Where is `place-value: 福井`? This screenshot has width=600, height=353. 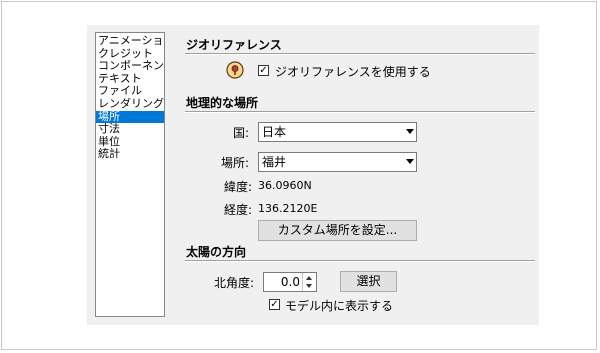
place-value: 福井 is located at coordinates (274, 162).